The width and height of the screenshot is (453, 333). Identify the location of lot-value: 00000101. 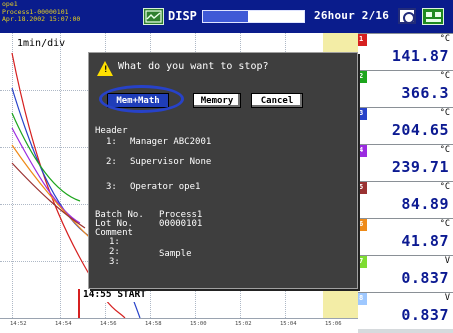
(181, 224).